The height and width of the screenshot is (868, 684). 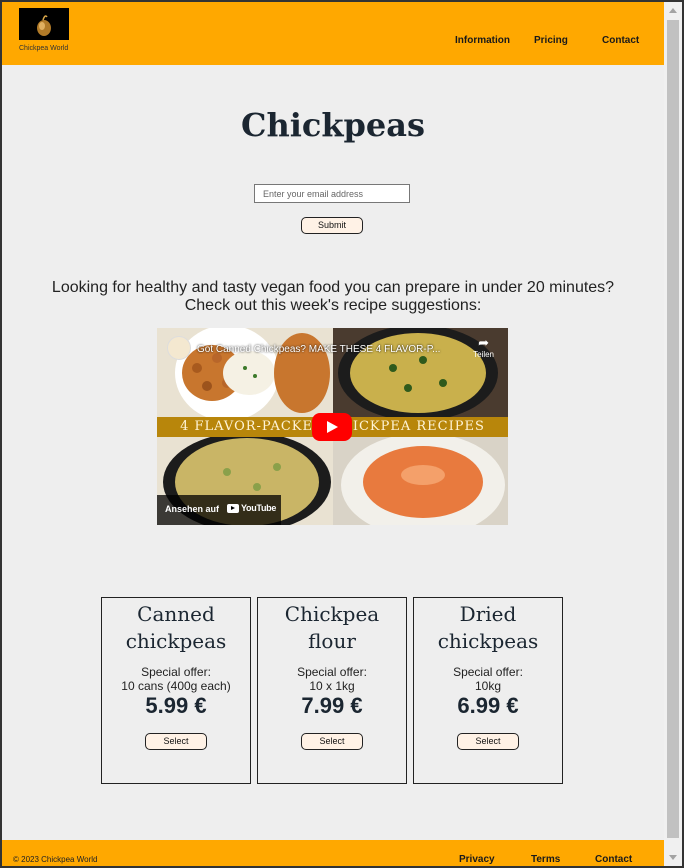 What do you see at coordinates (332, 705) in the screenshot?
I see `product-price: 7.99 €` at bounding box center [332, 705].